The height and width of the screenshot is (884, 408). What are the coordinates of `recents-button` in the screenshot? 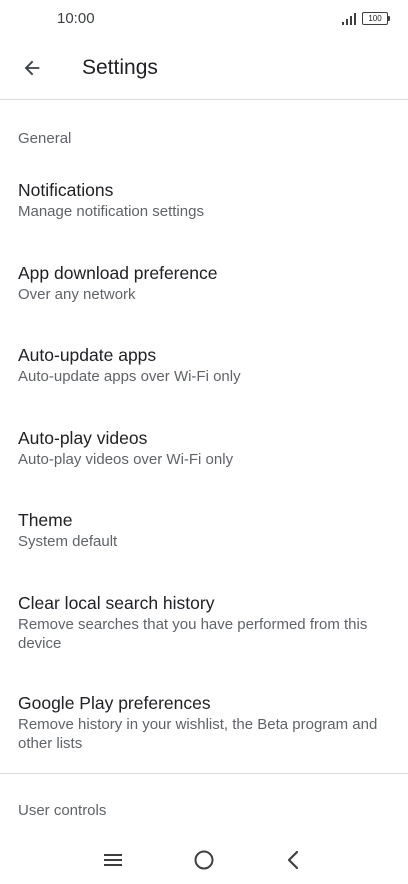 It's located at (113, 860).